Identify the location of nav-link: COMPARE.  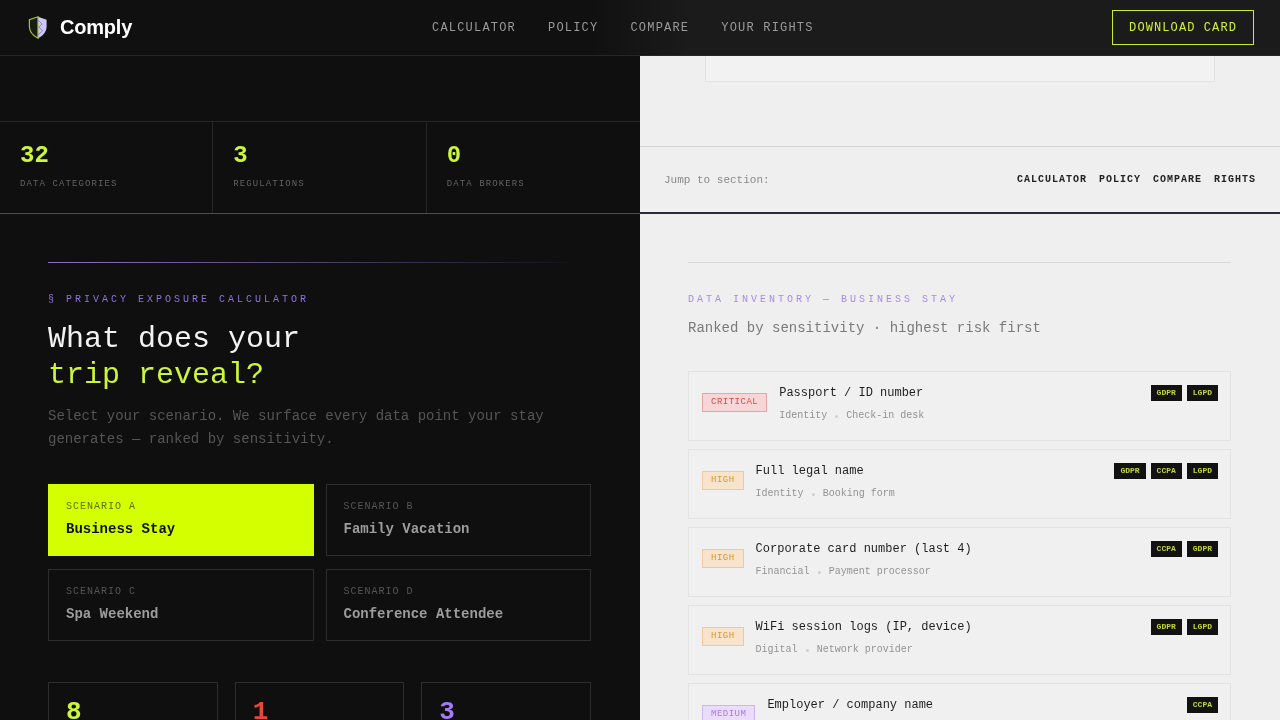
(660, 27).